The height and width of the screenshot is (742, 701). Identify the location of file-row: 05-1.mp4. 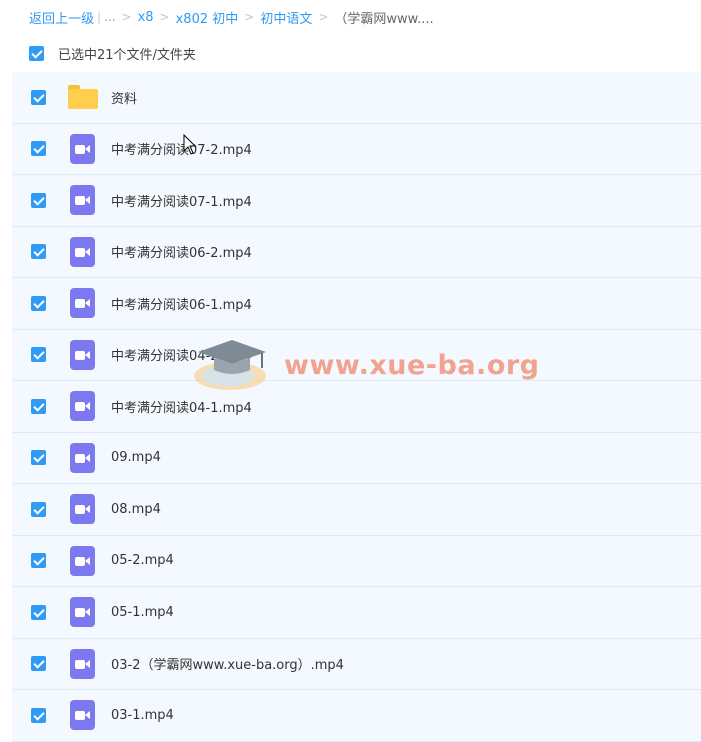
(356, 613).